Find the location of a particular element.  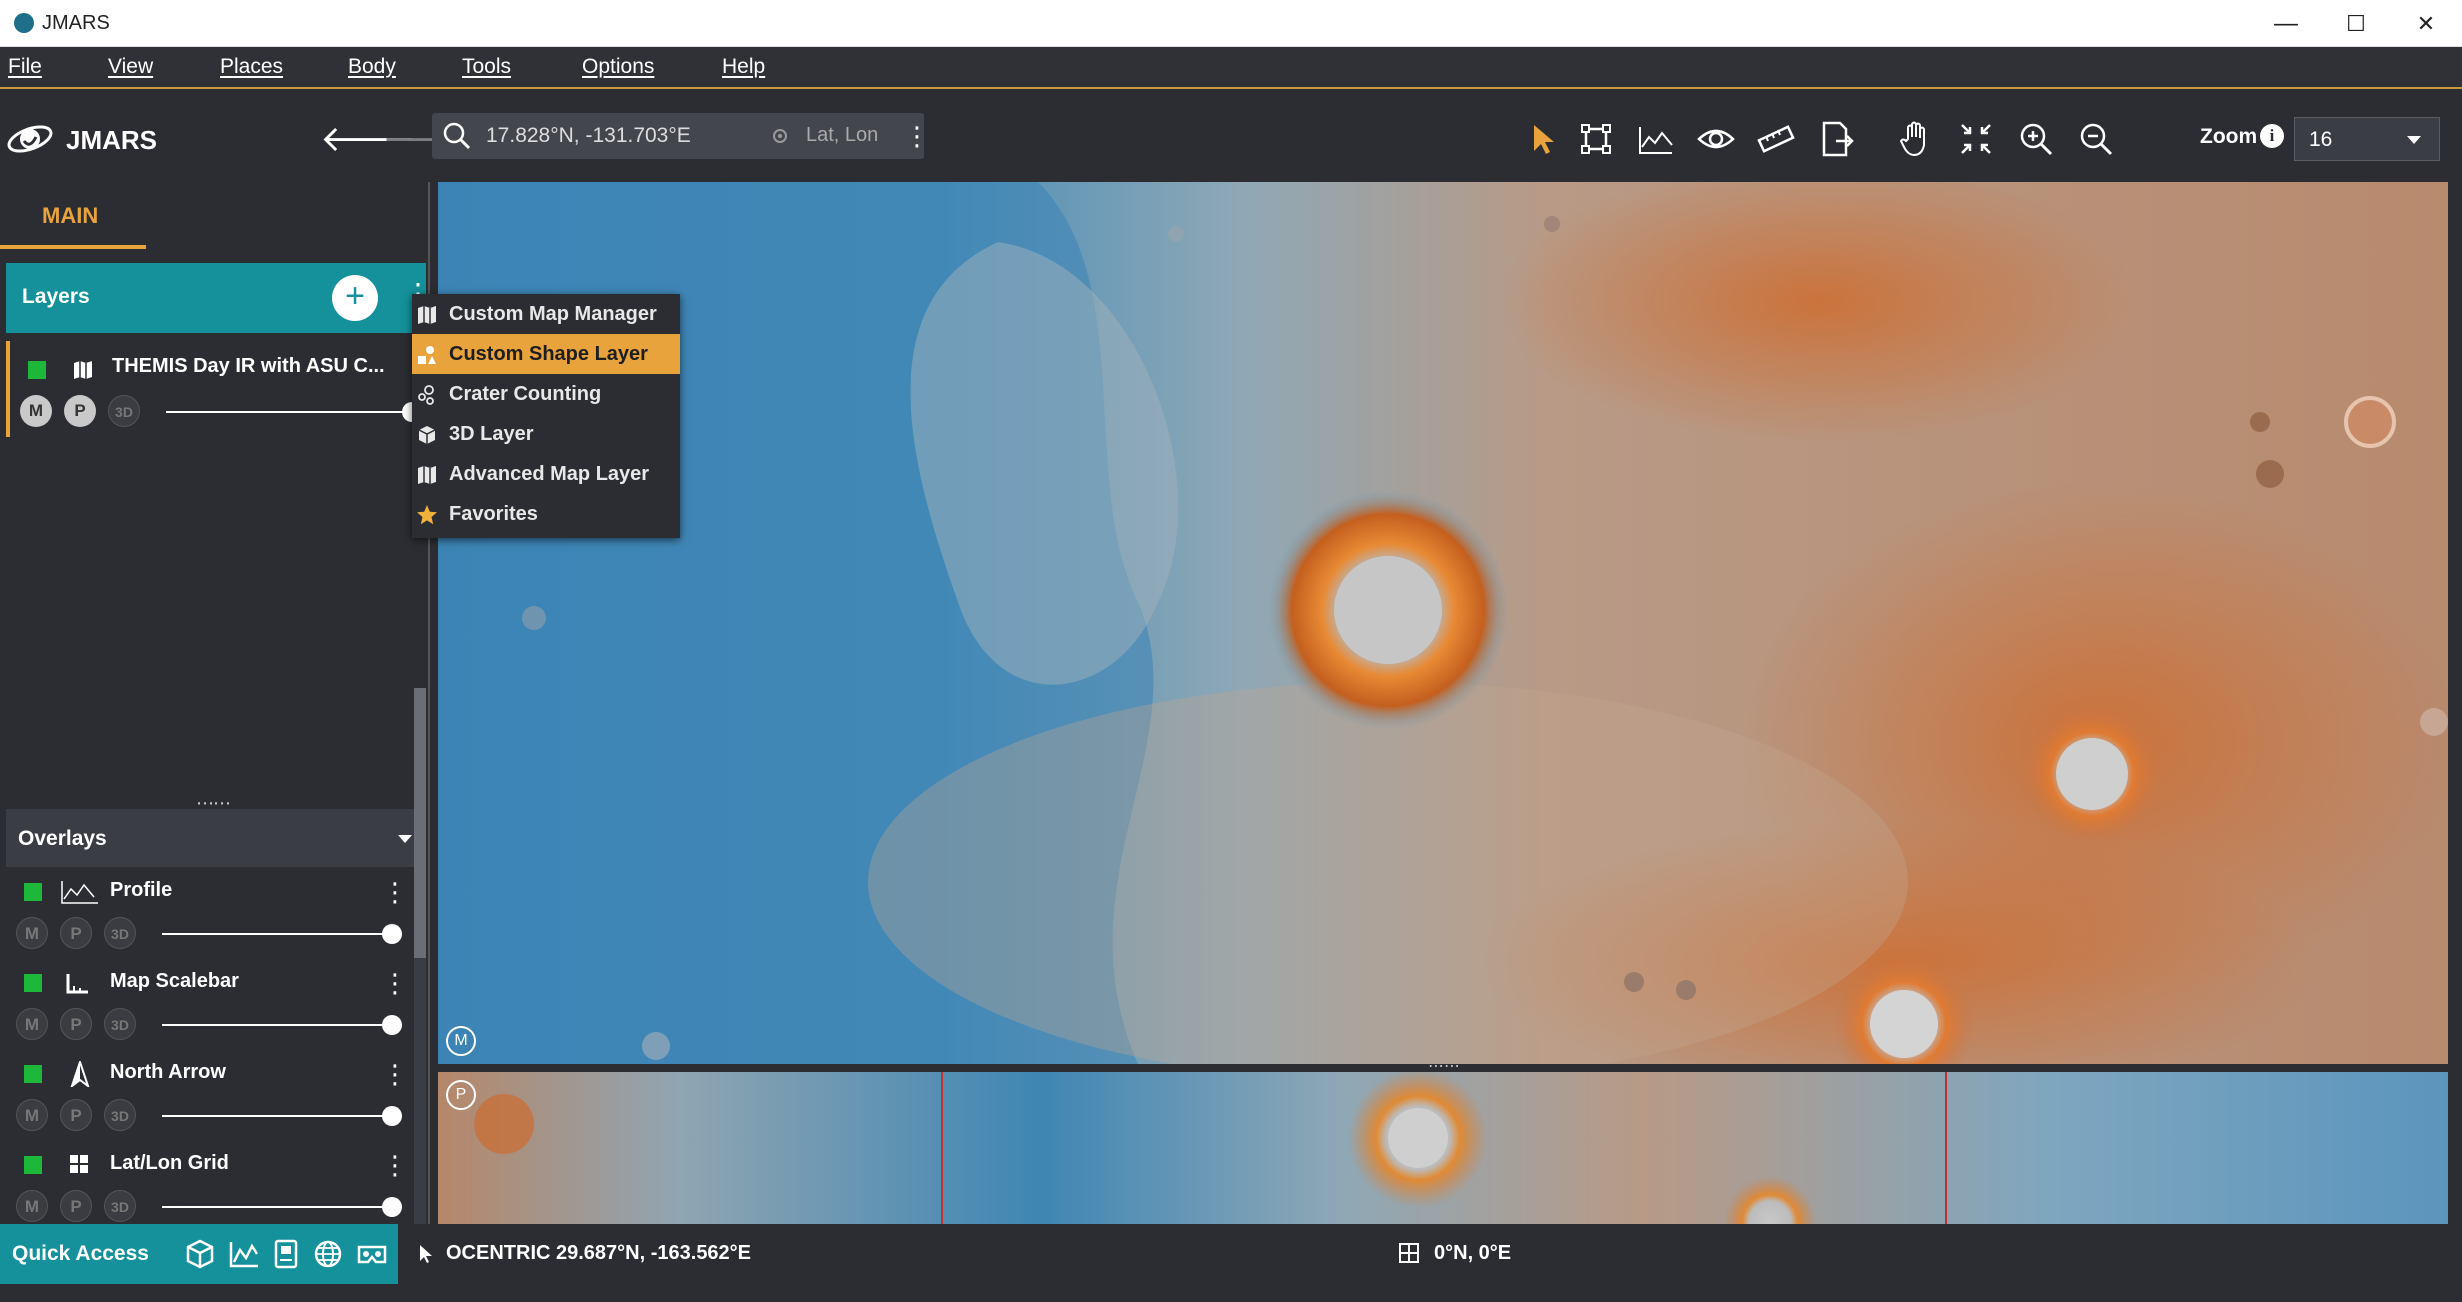

vr-icon is located at coordinates (372, 1254).